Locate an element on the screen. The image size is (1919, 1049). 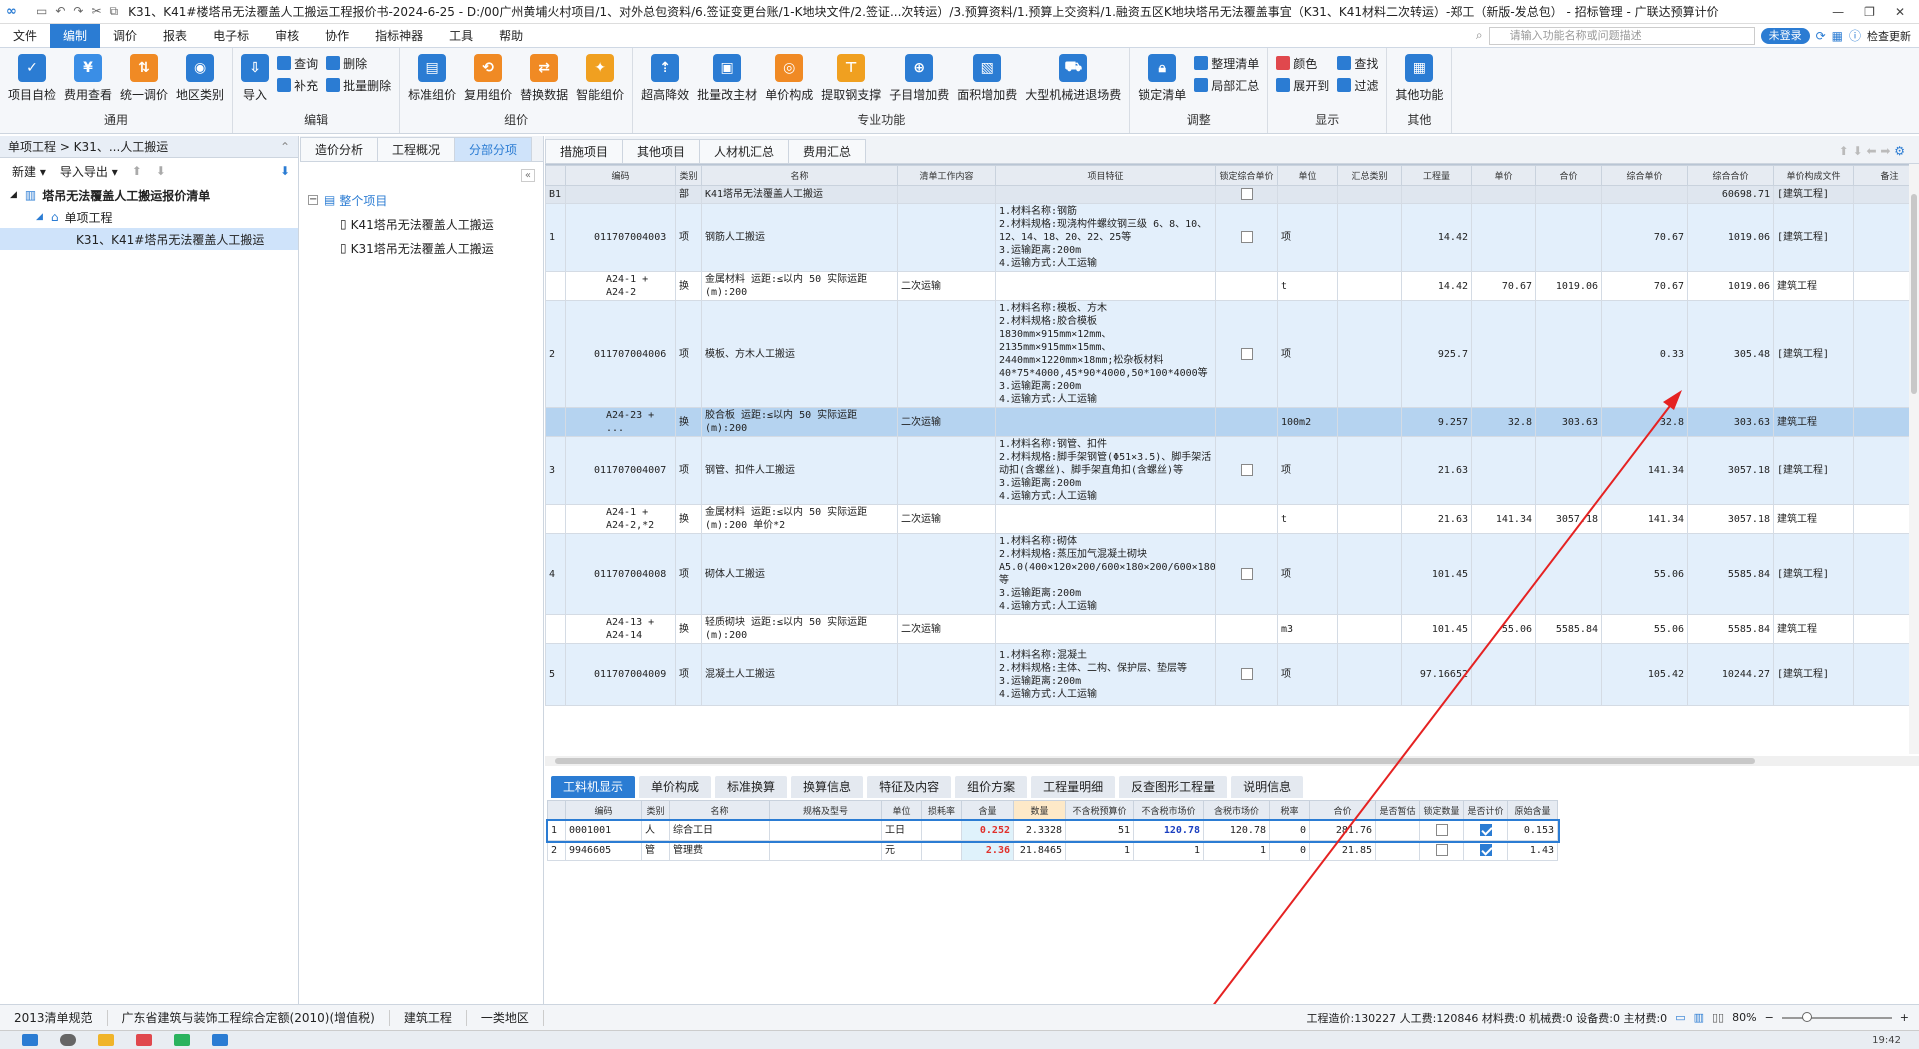
download-icon: ⬇ is located at coordinates (285, 171).